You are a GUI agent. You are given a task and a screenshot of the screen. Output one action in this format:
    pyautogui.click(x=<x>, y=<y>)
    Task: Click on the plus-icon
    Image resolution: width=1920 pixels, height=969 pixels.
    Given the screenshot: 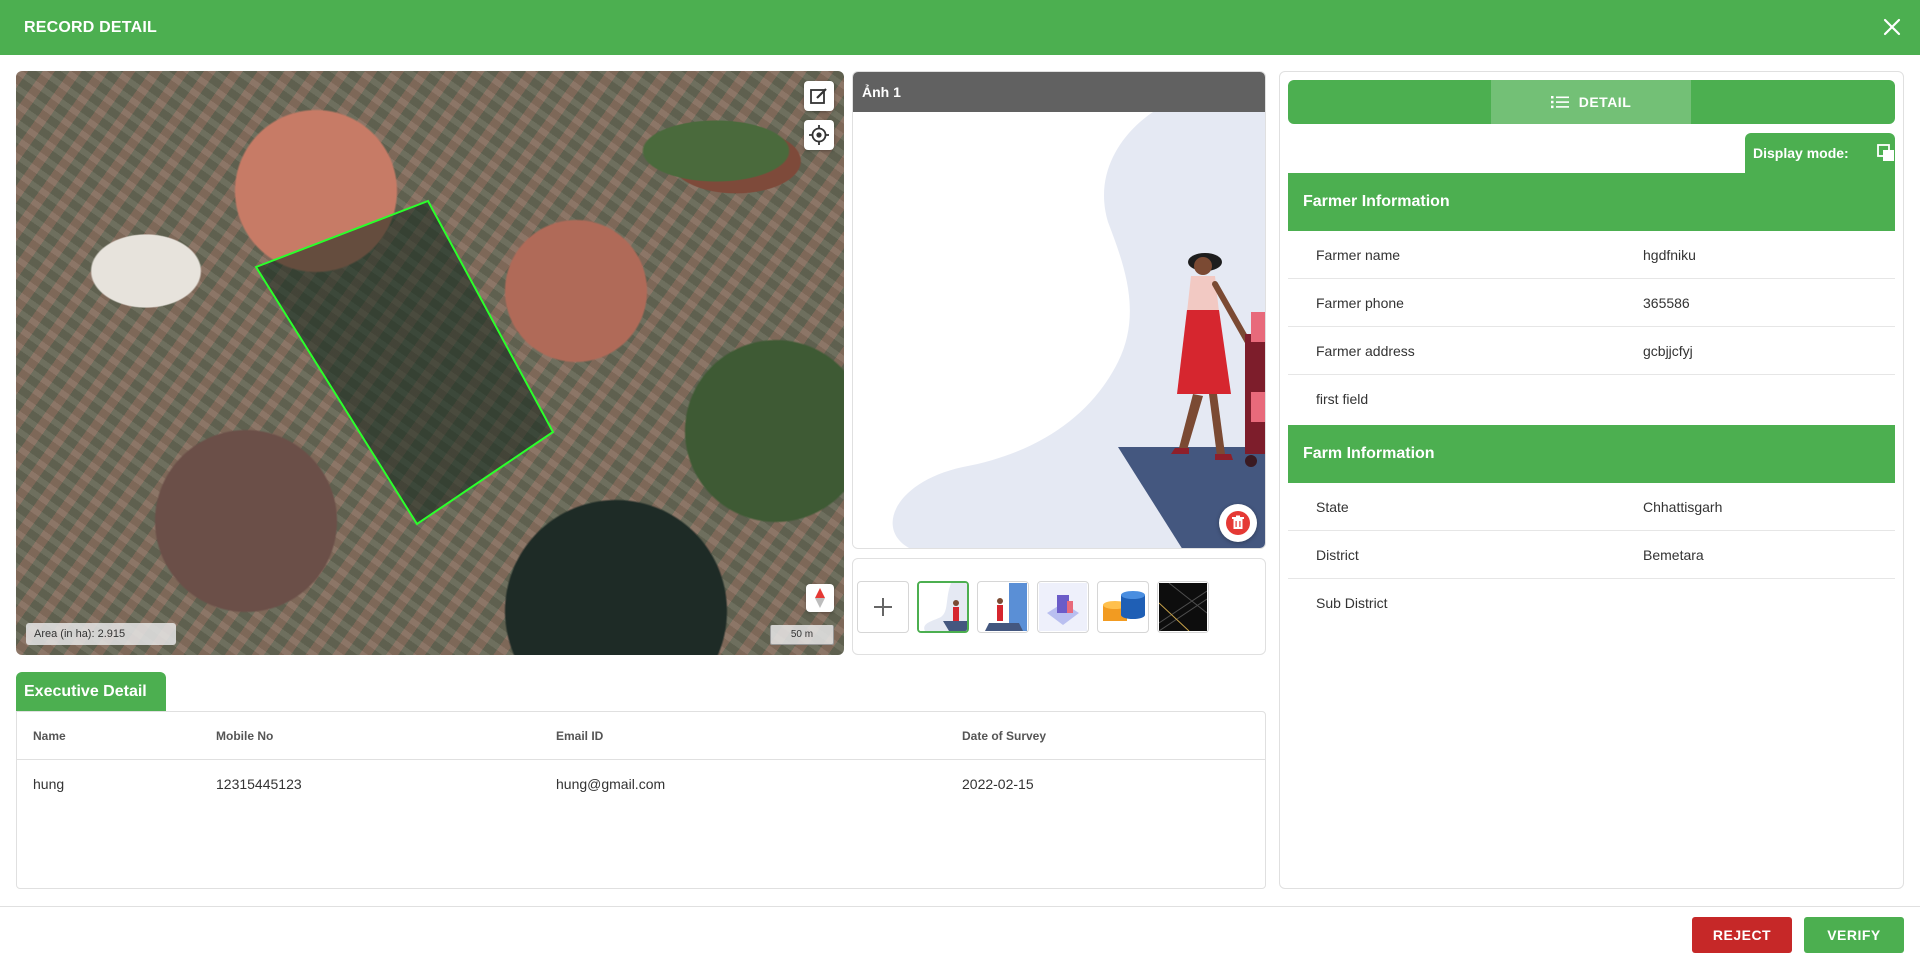 What is the action you would take?
    pyautogui.click(x=883, y=606)
    